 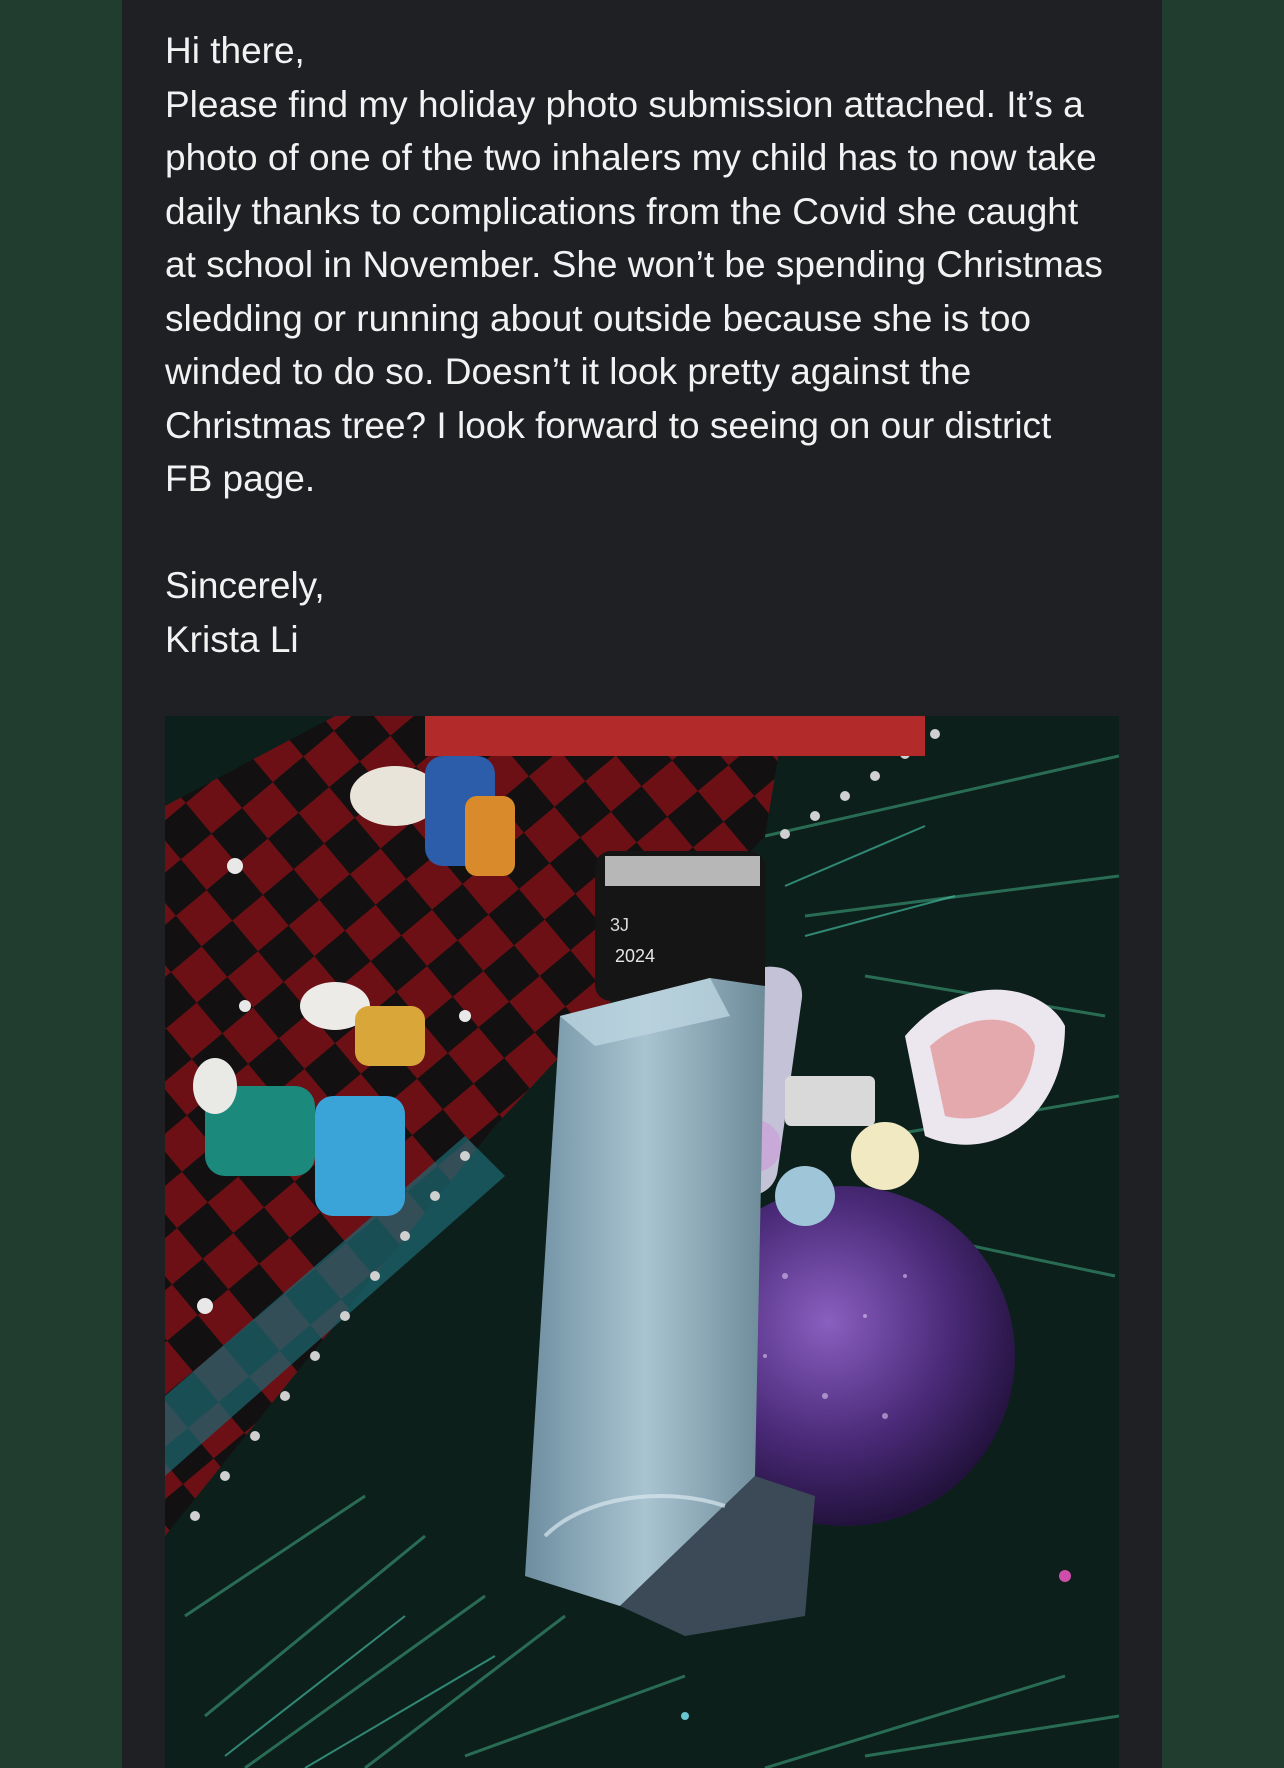 I want to click on canister-label-2: 2024, so click(x=635, y=956).